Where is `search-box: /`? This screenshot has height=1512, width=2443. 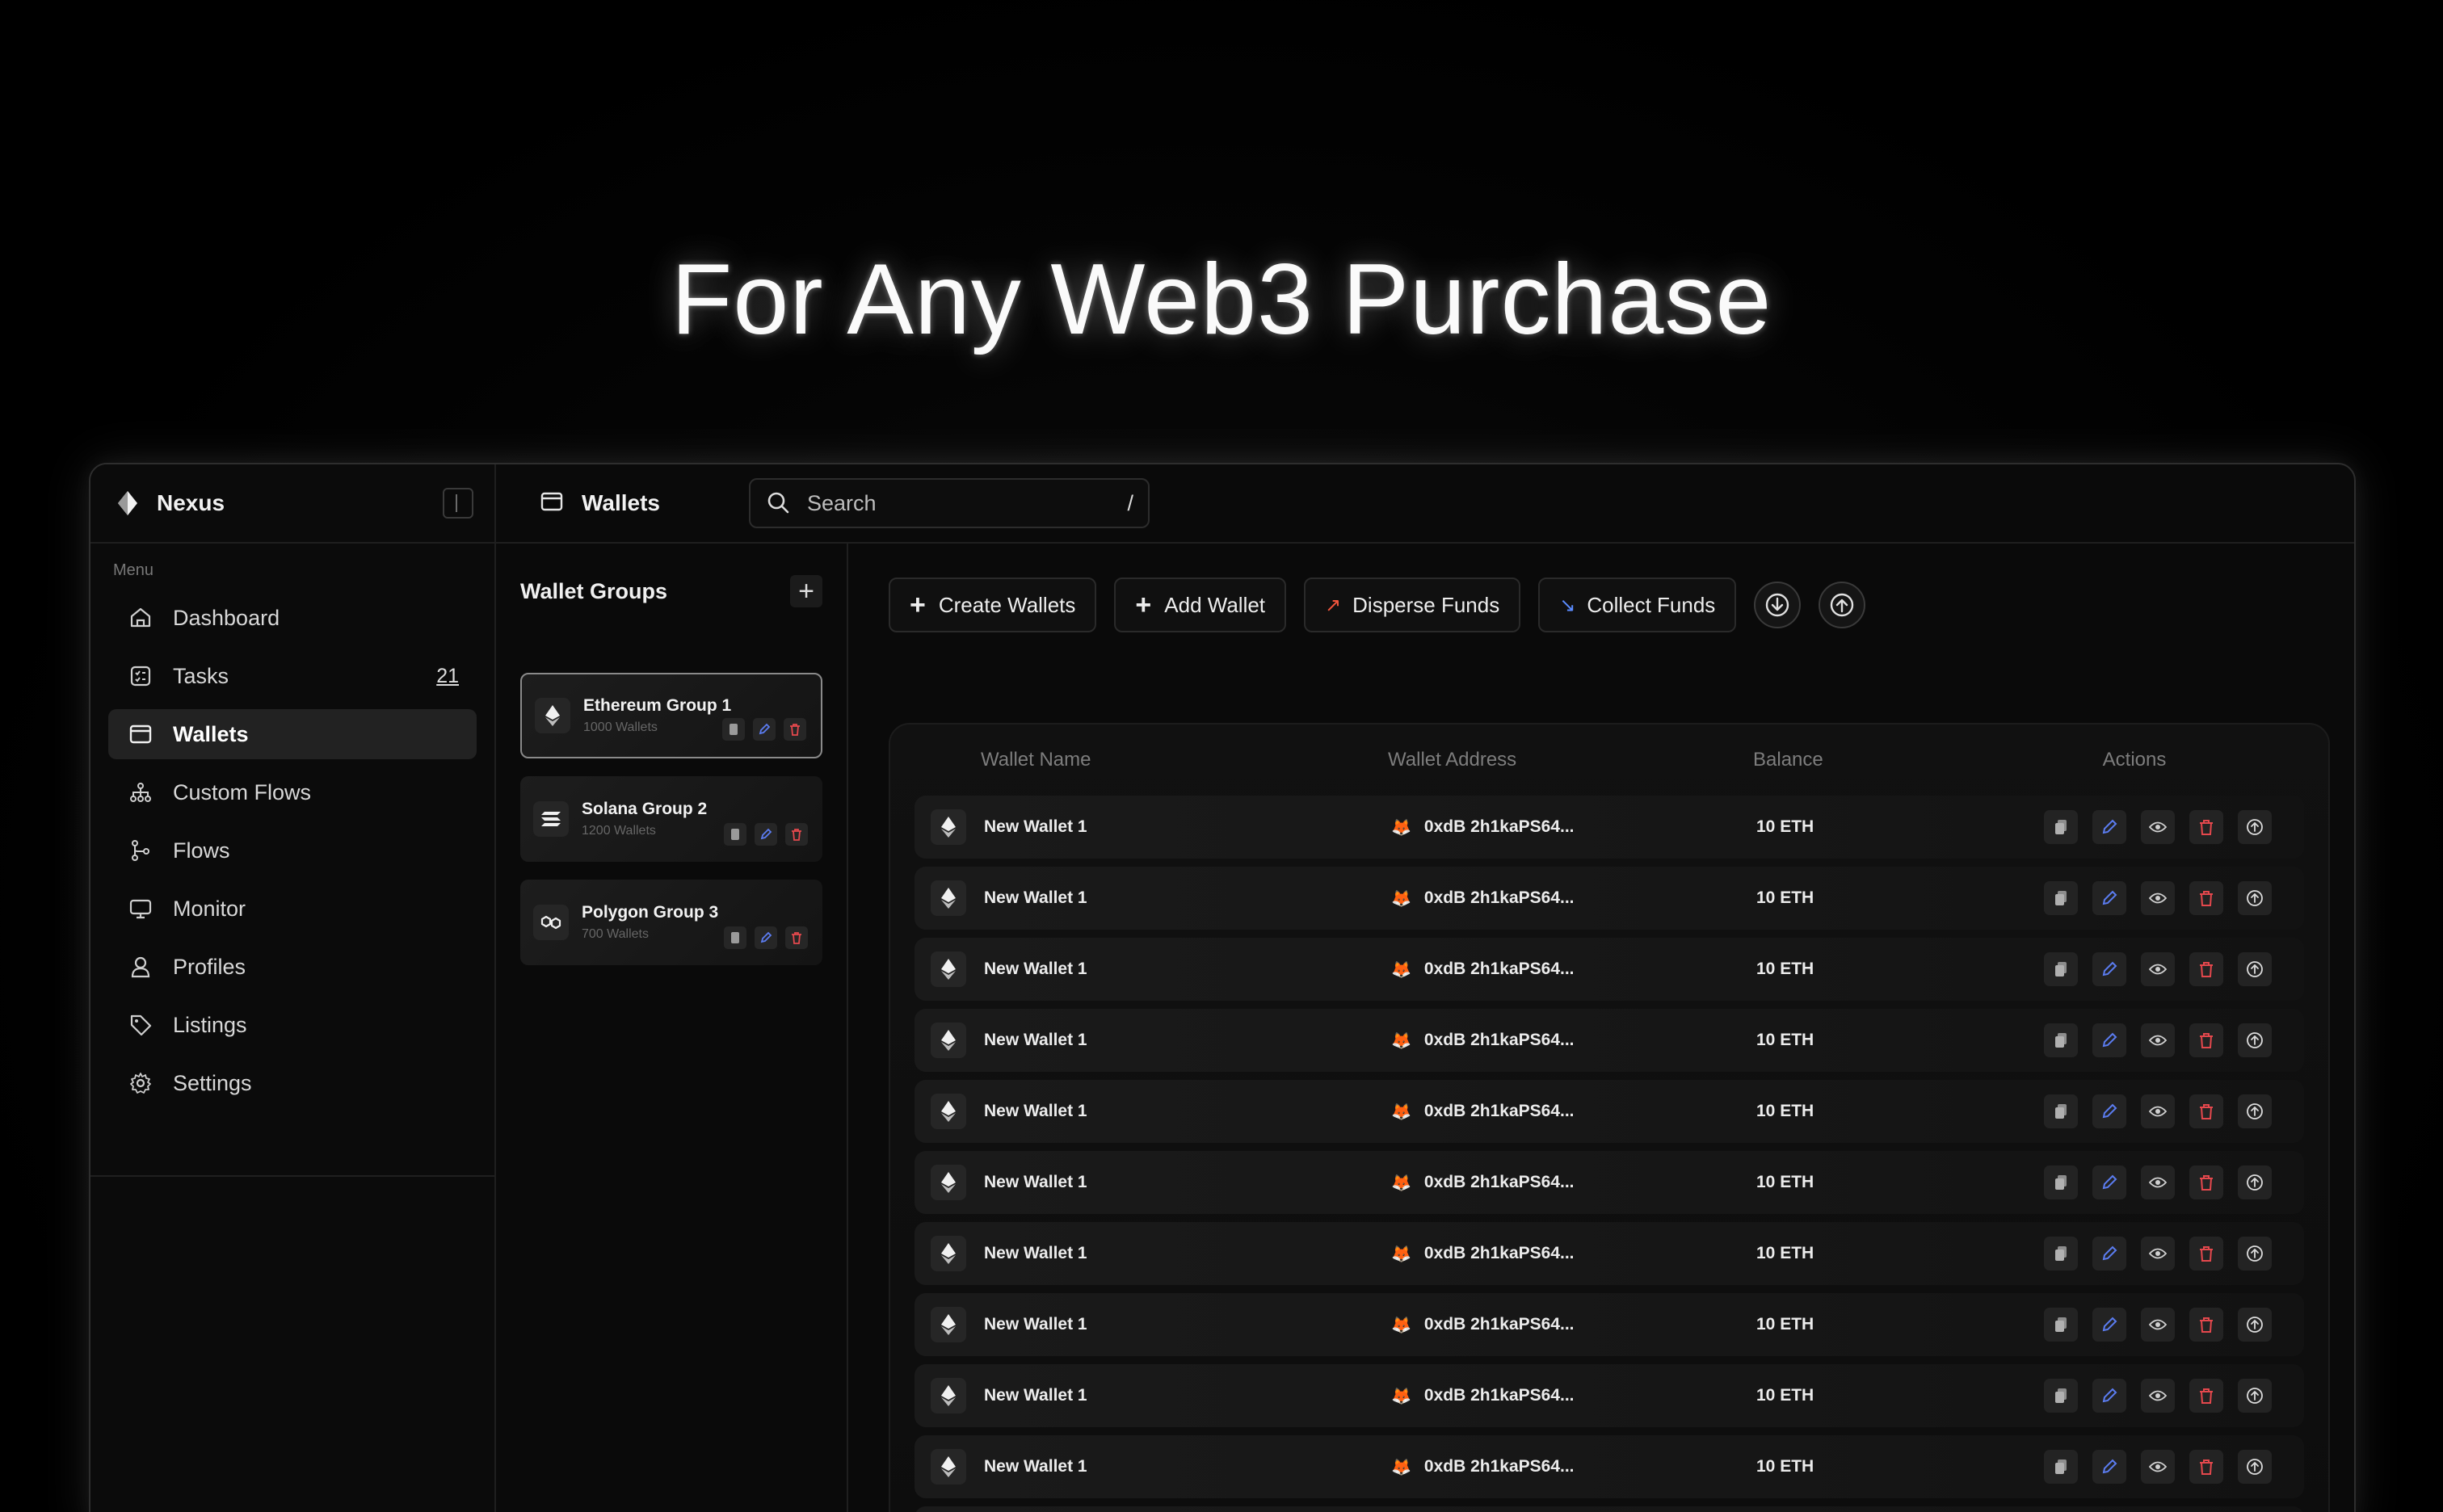 search-box: / is located at coordinates (949, 503).